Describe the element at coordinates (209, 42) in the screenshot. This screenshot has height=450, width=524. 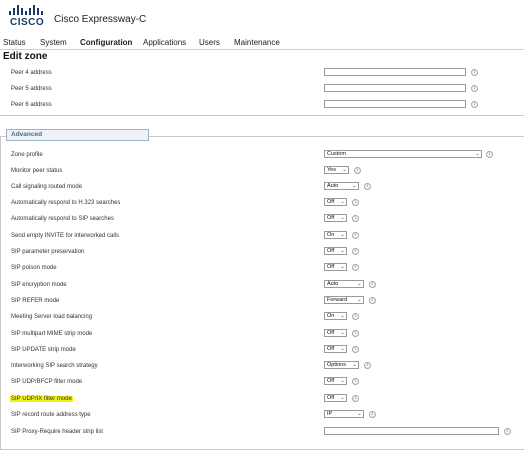
I see `nav-users: Users` at that location.